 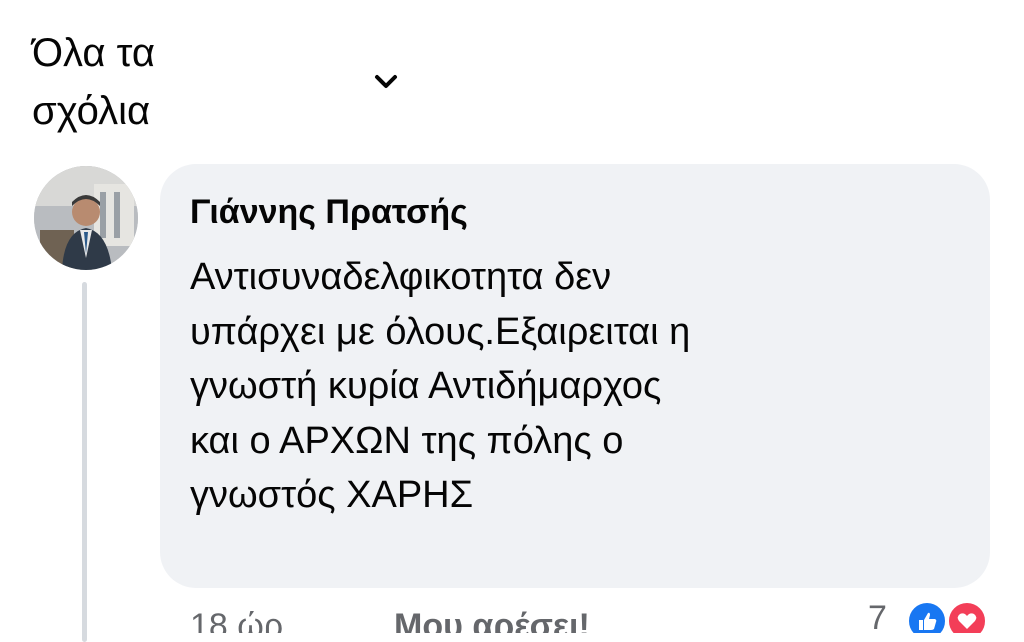 I want to click on avatar, so click(x=86, y=218).